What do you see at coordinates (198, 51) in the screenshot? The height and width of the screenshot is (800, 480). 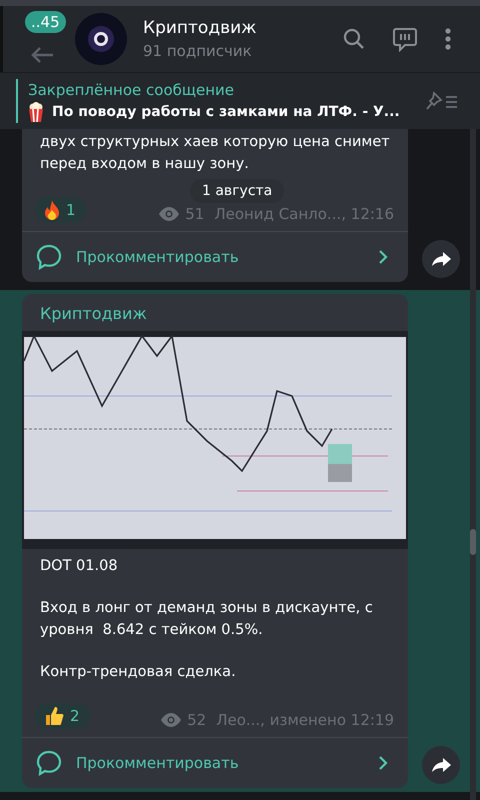 I see `subscriber-count: 91 подписчик` at bounding box center [198, 51].